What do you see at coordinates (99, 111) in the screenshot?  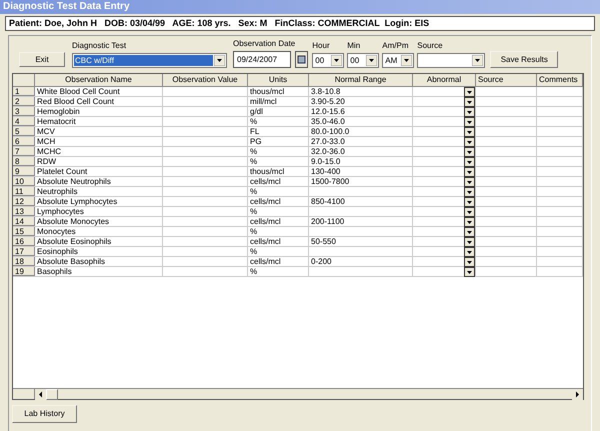 I see `table-cell: Hemoglobin` at bounding box center [99, 111].